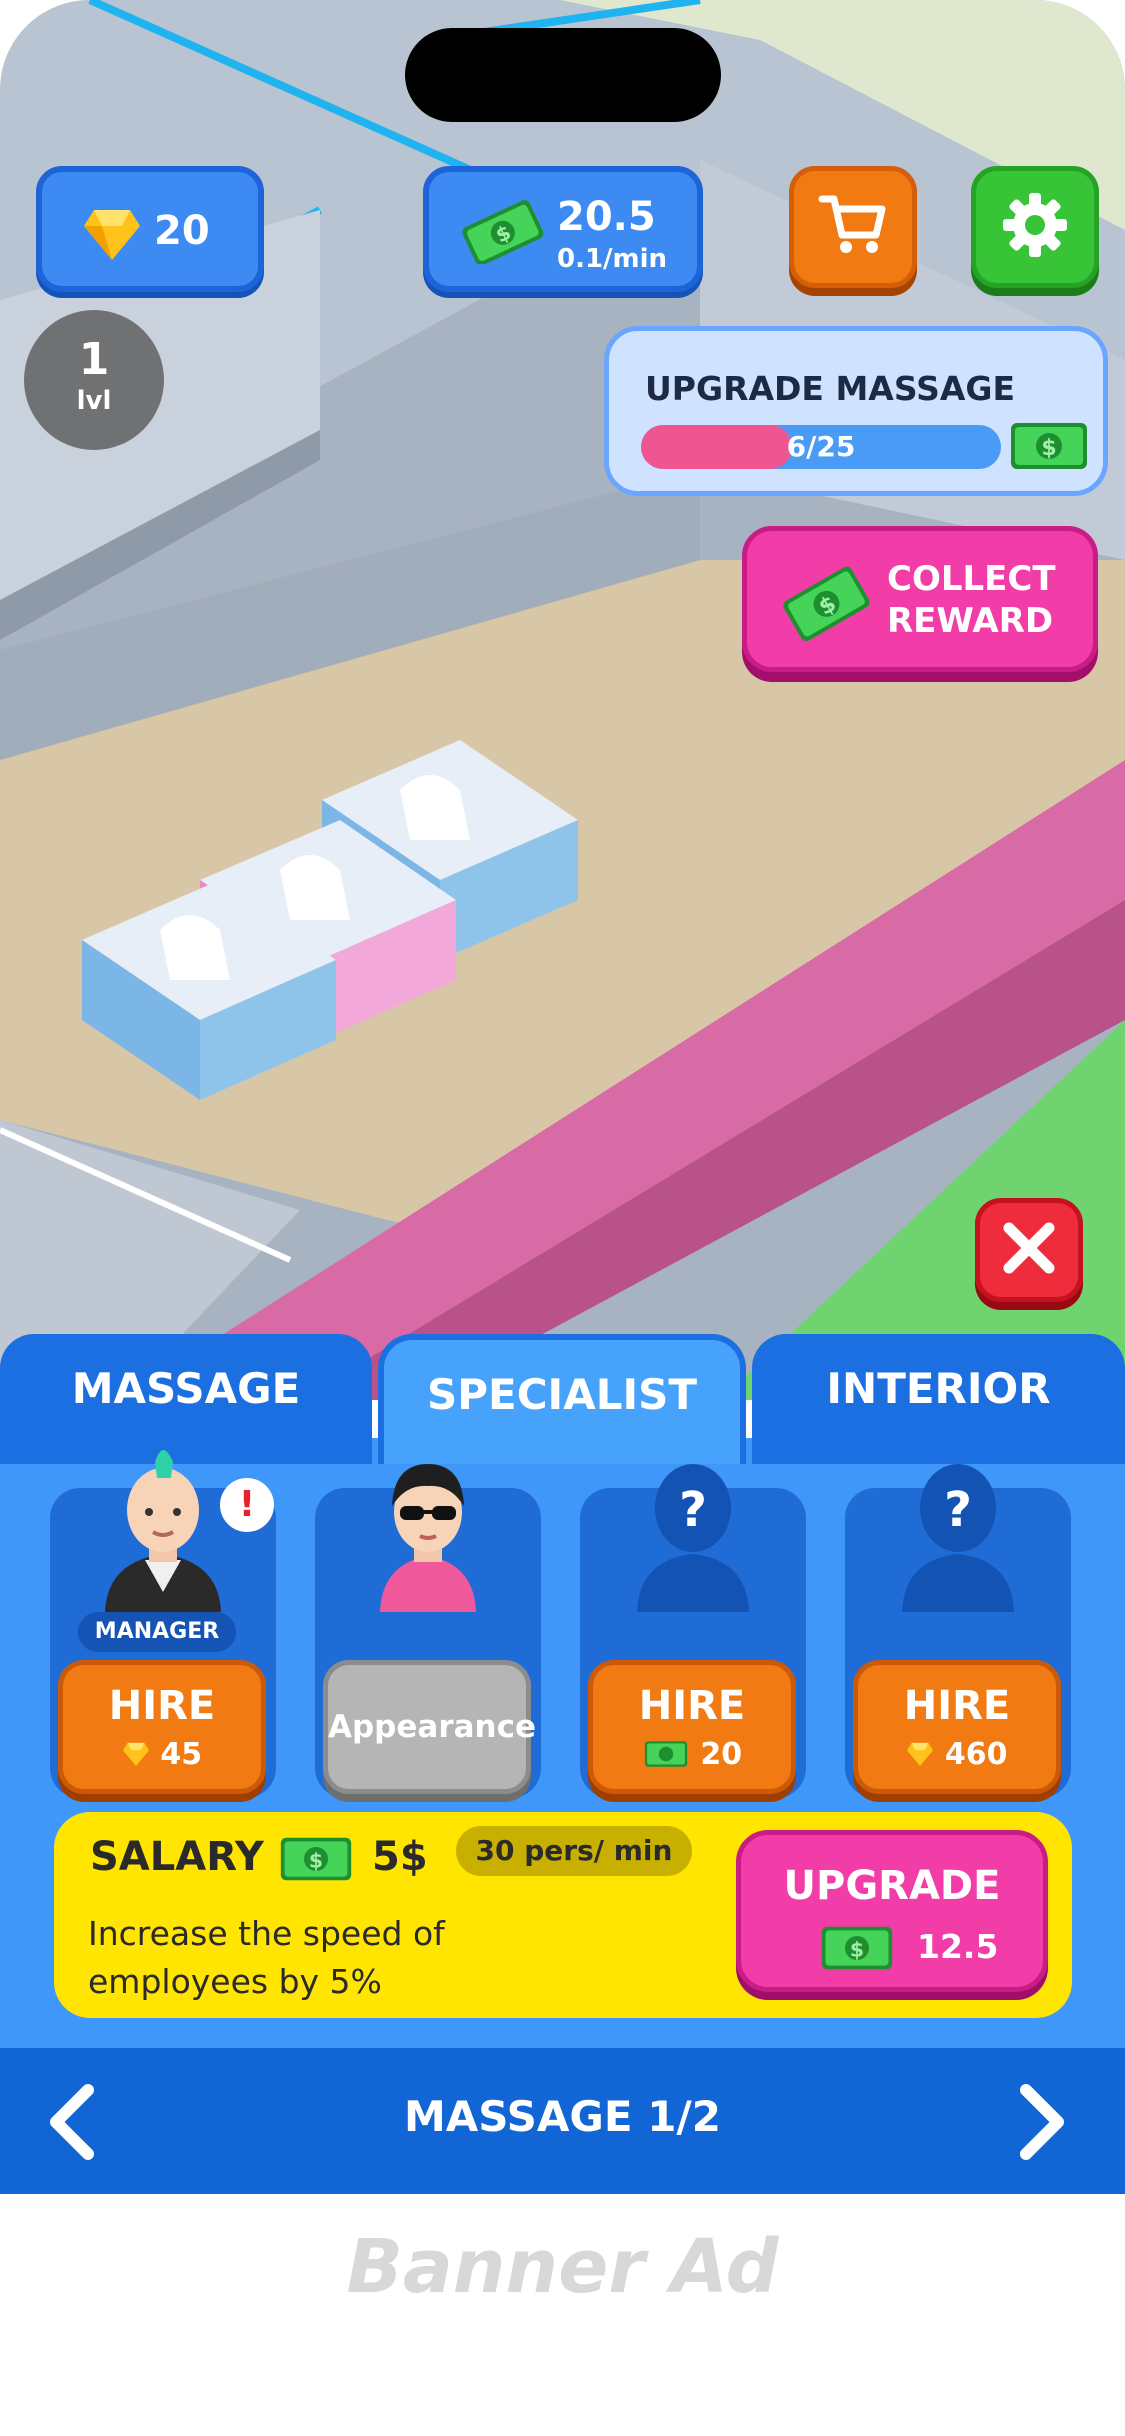 The image size is (1125, 2436). I want to click on hire-price: 45, so click(162, 1754).